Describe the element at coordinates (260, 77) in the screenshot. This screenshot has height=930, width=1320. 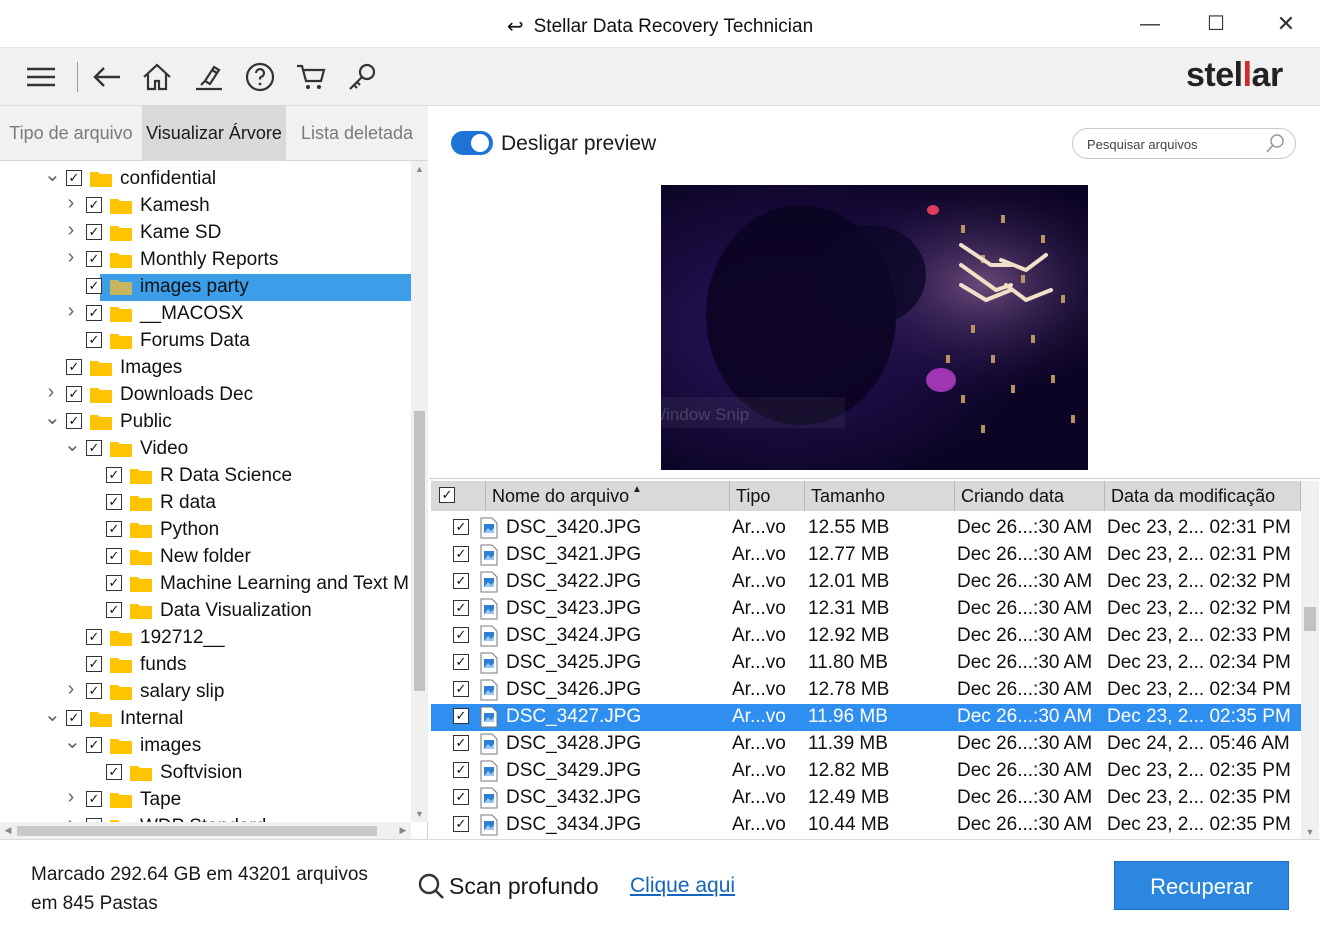
I see `help-icon` at that location.